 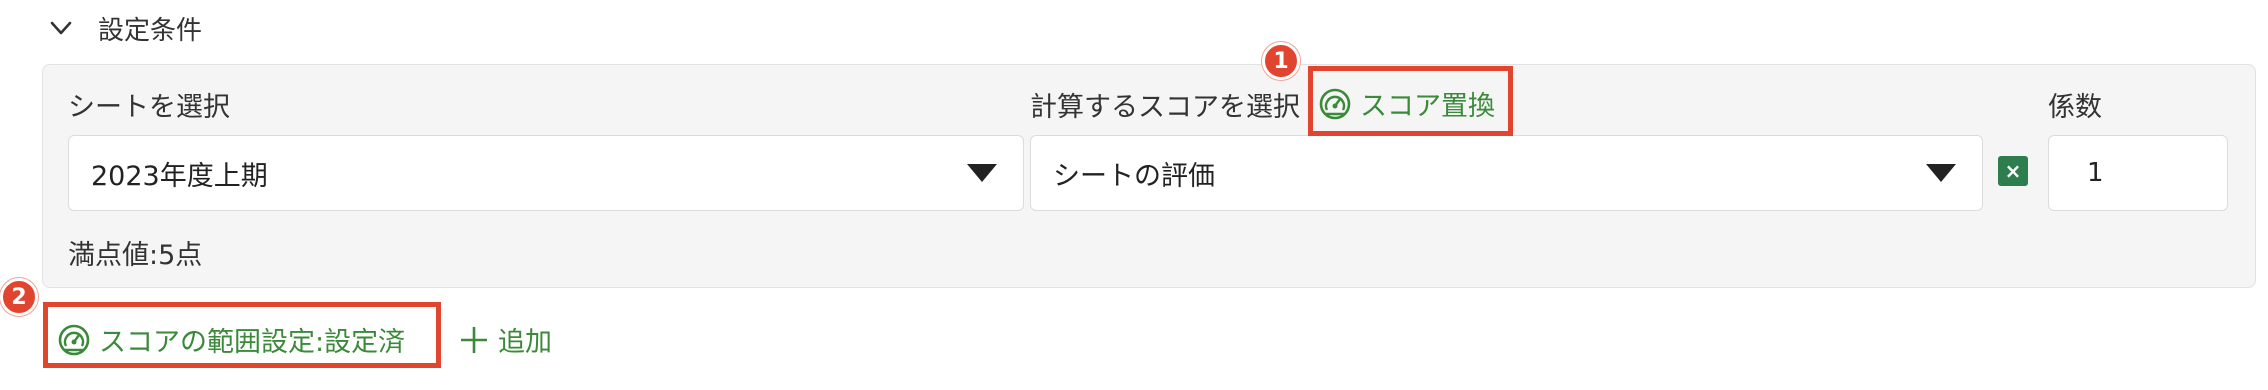 I want to click on sheet-select: 2023年度上期, so click(x=546, y=173).